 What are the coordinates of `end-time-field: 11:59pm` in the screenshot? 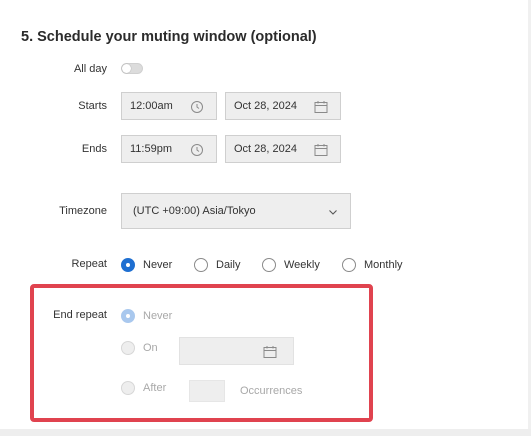 It's located at (169, 149).